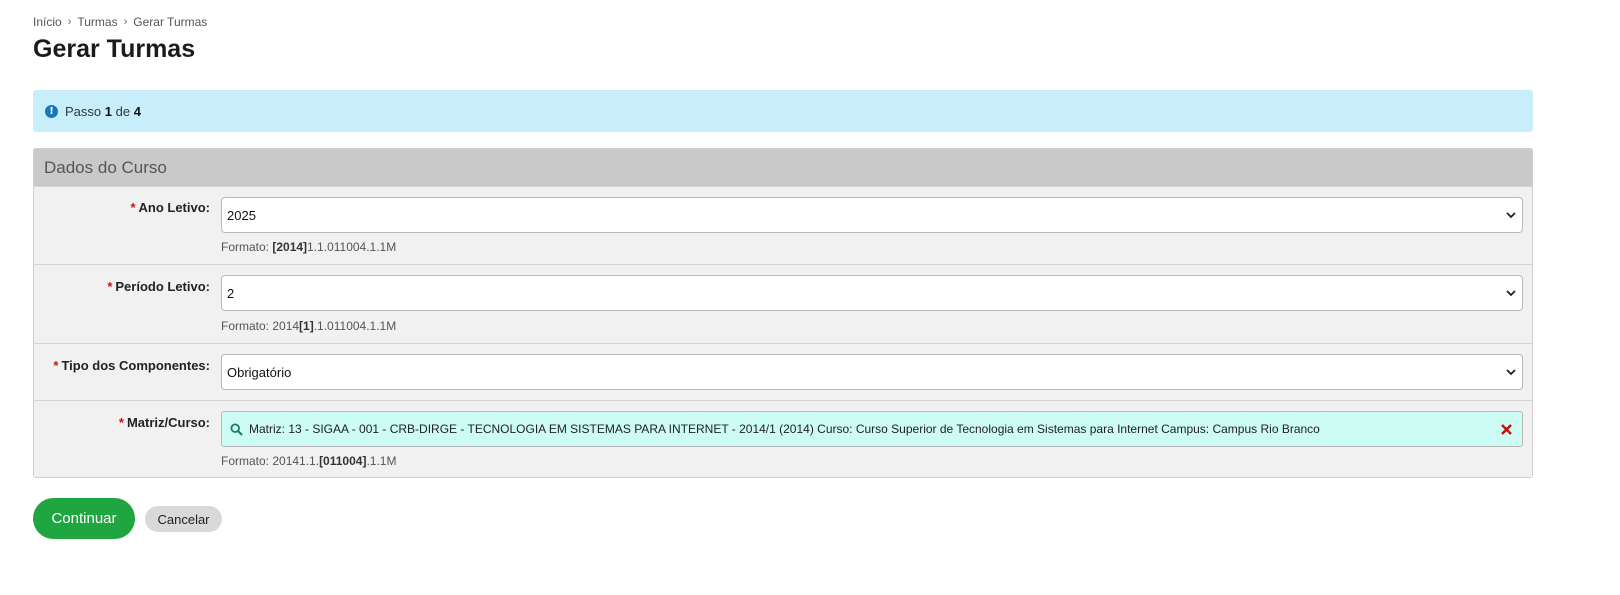  What do you see at coordinates (170, 22) in the screenshot?
I see `breadcrumb-item-current: Gerar Turmas` at bounding box center [170, 22].